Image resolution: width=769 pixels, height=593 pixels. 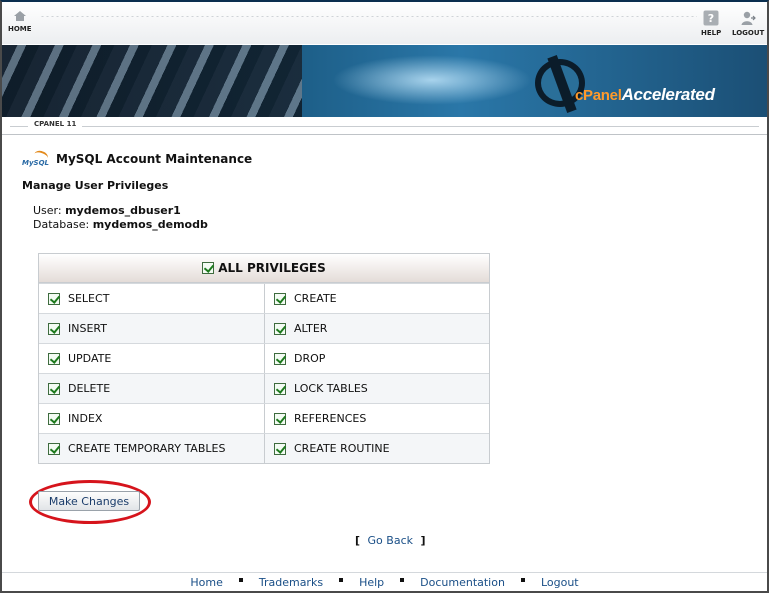 What do you see at coordinates (358, 540) in the screenshot?
I see `go-back-open-bracket: [` at bounding box center [358, 540].